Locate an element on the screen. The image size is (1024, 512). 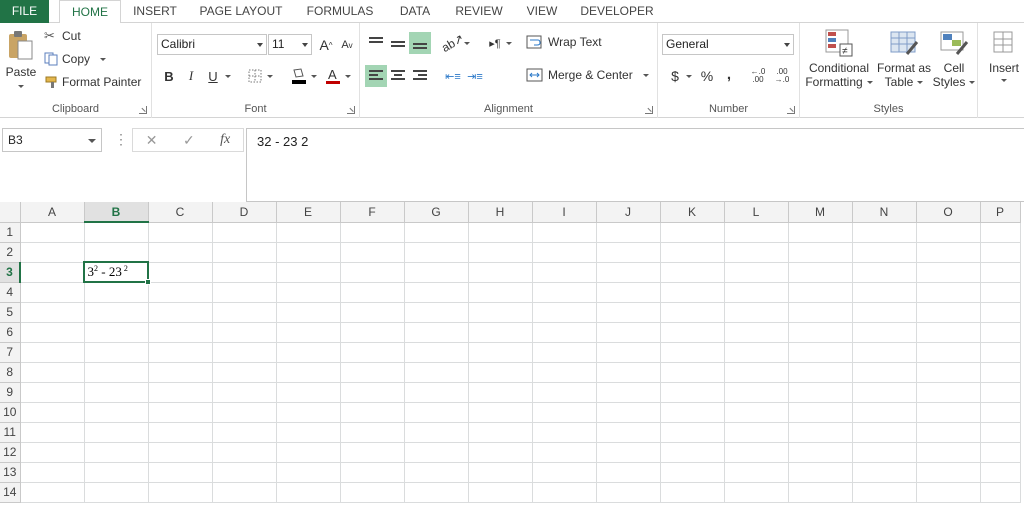
column-header-j: J is located at coordinates (628, 212).